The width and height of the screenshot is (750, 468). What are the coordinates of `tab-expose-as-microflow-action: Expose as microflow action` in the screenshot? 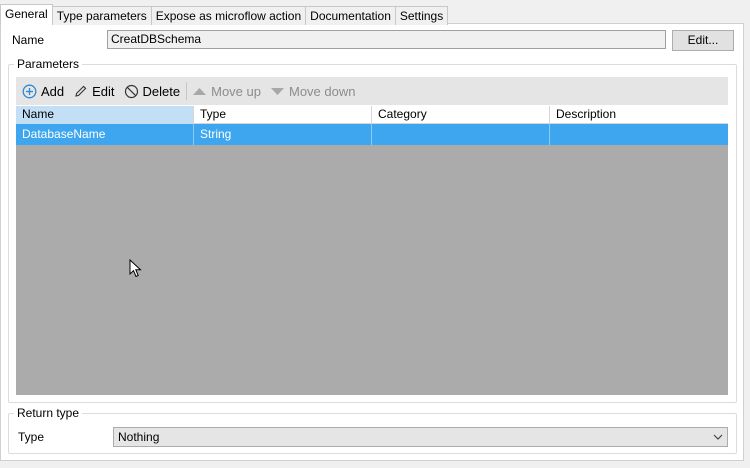 It's located at (228, 15).